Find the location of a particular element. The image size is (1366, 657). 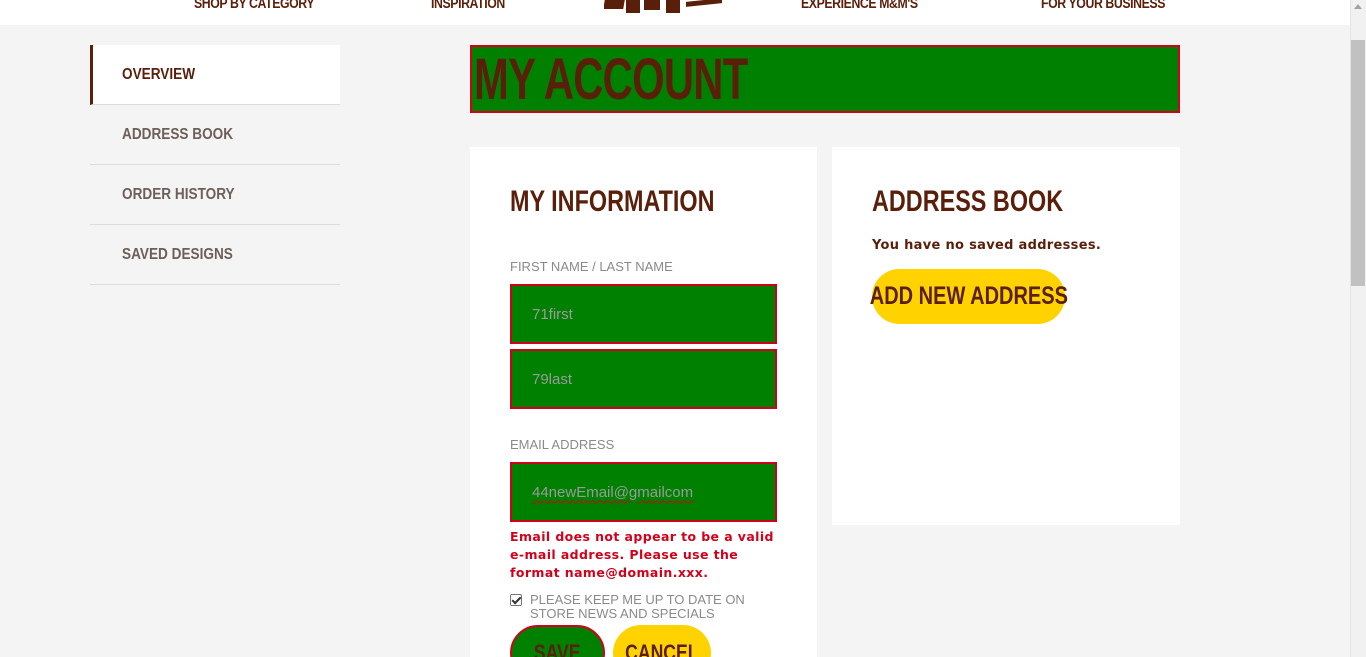

email-input: 44newEmail@gmailcom is located at coordinates (643, 492).